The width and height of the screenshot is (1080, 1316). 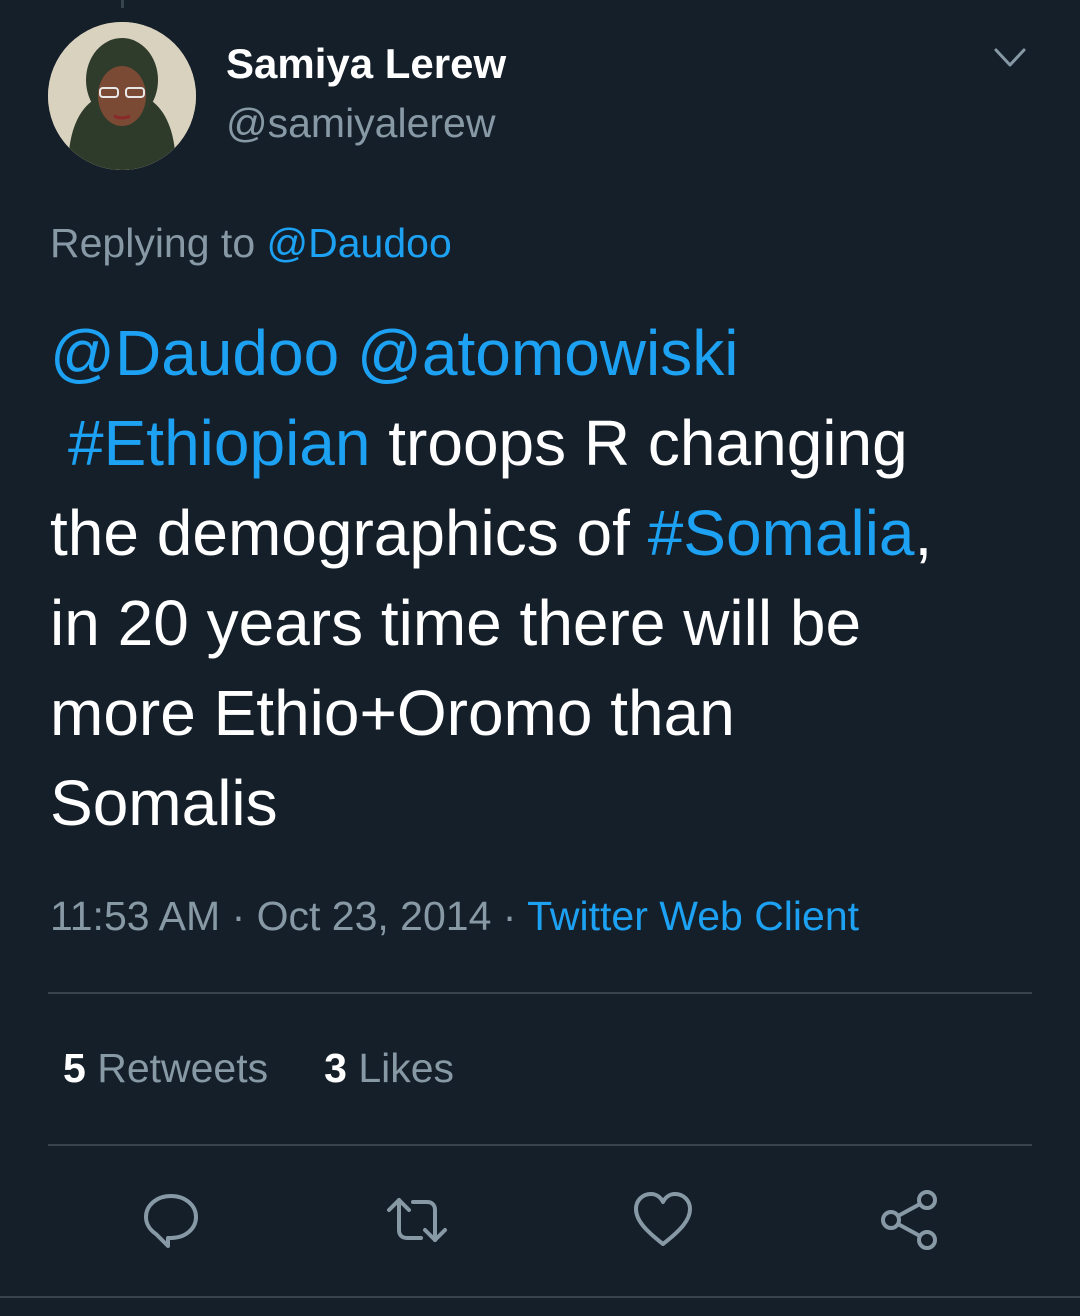 What do you see at coordinates (456, 623) in the screenshot?
I see `tweet-text-line-4: in 20 years time there will be` at bounding box center [456, 623].